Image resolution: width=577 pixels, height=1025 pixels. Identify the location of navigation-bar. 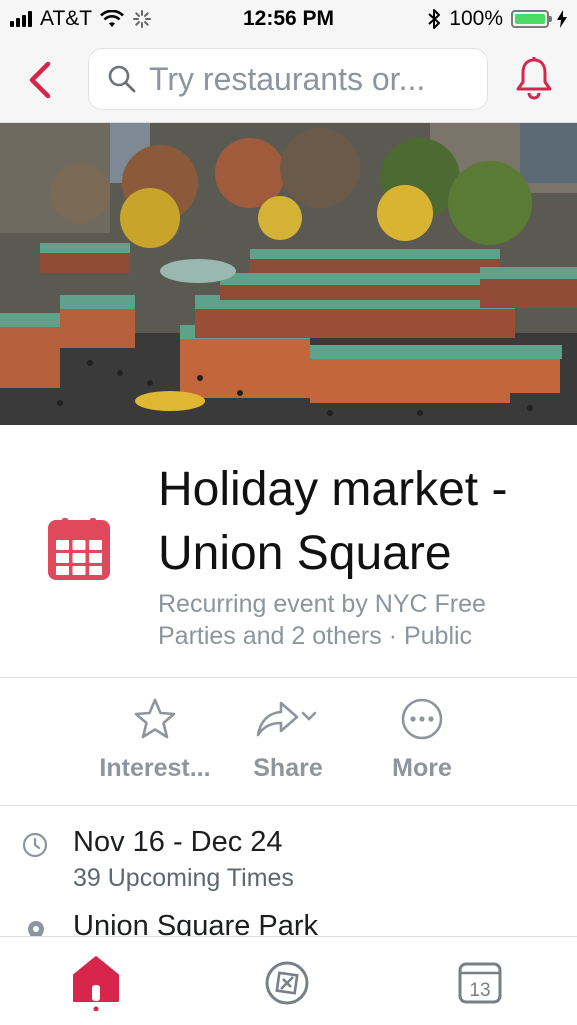
(288, 80).